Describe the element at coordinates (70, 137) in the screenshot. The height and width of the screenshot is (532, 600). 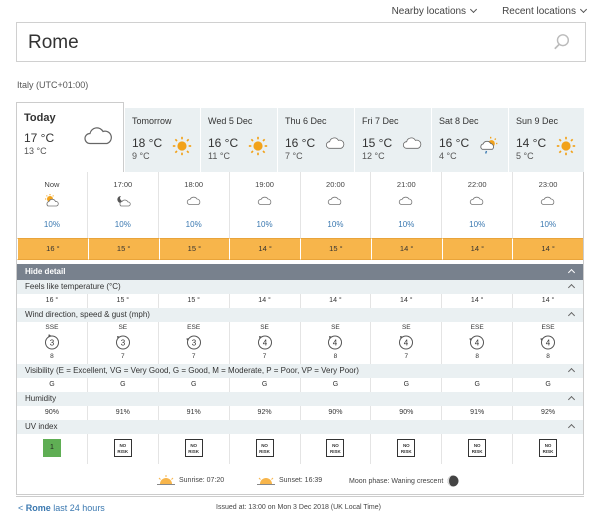
I see `day-tab-0: Today 17 °C 13 °C` at that location.